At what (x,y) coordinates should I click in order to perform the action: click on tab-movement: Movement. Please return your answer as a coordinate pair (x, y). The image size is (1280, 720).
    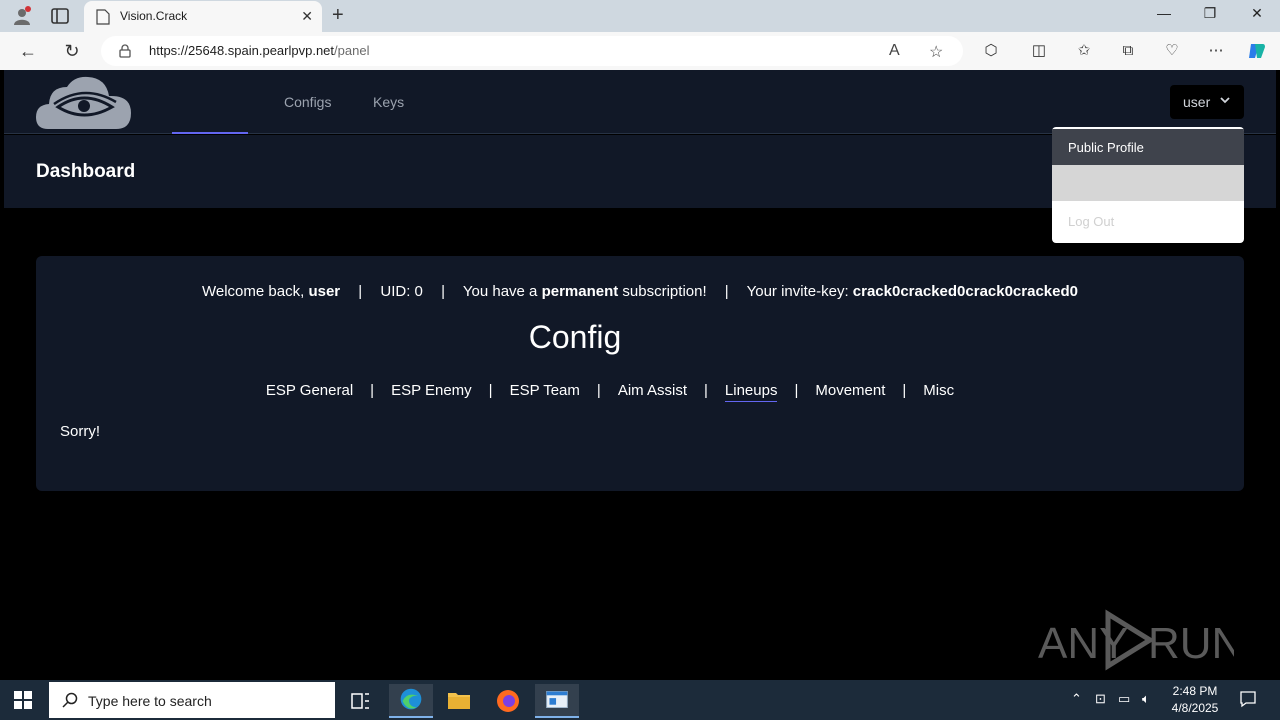
    Looking at the image, I should click on (850, 390).